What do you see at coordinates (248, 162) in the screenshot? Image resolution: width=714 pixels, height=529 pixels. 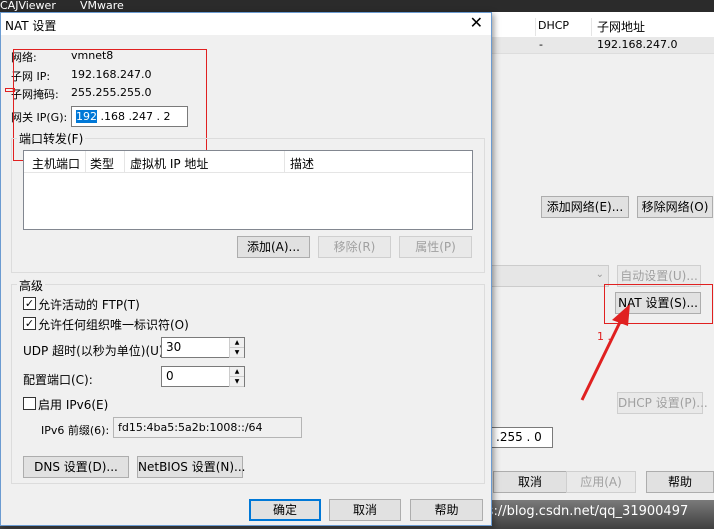 I see `list-header: 主机端口 类型 虚拟机 IP 地址 描述` at bounding box center [248, 162].